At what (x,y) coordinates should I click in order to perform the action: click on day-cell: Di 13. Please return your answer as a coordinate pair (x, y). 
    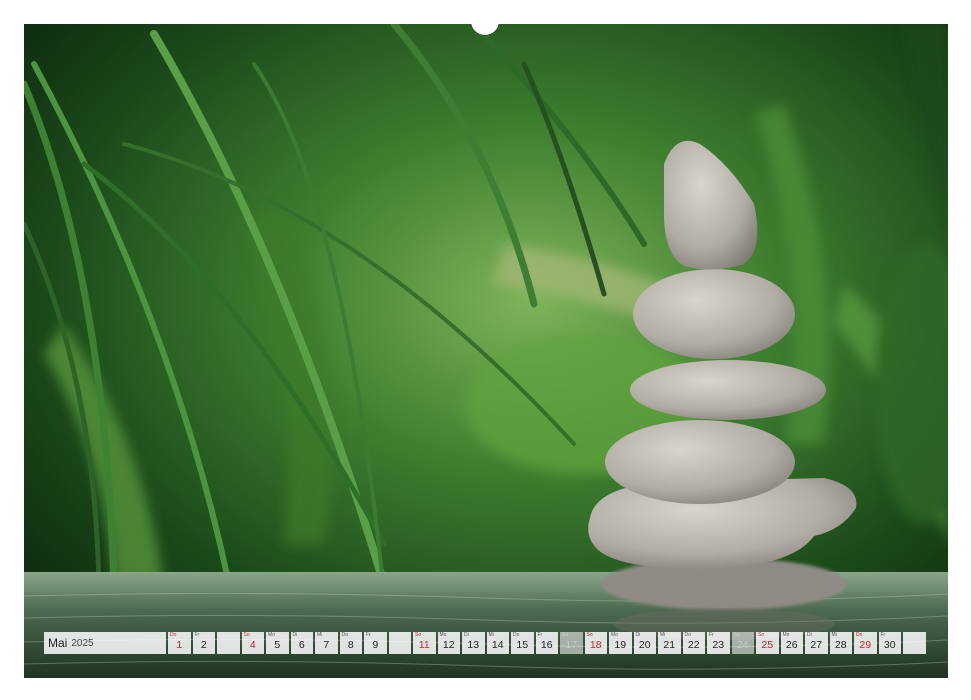
    Looking at the image, I should click on (473, 643).